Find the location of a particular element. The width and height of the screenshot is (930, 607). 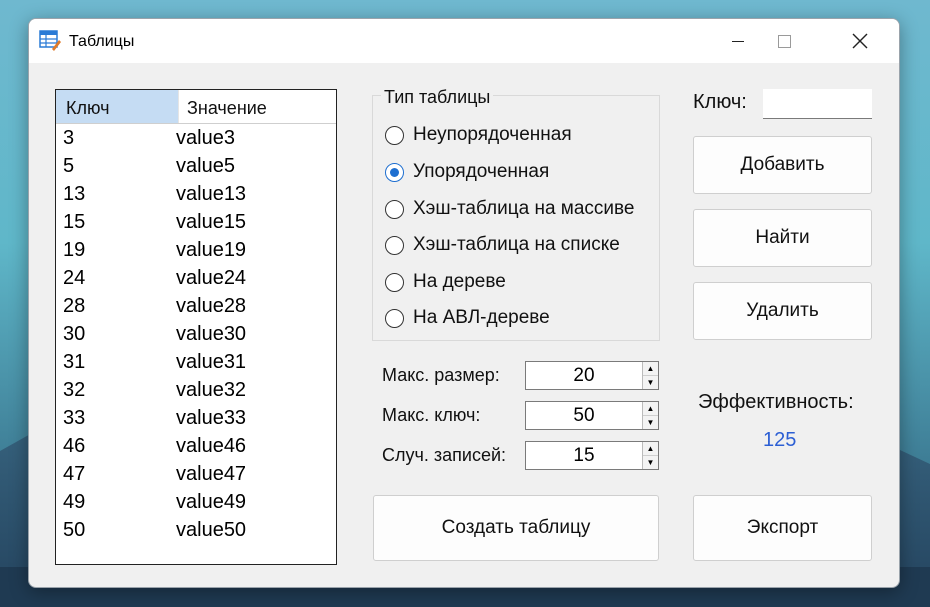

row-key: 3 is located at coordinates (69, 137).